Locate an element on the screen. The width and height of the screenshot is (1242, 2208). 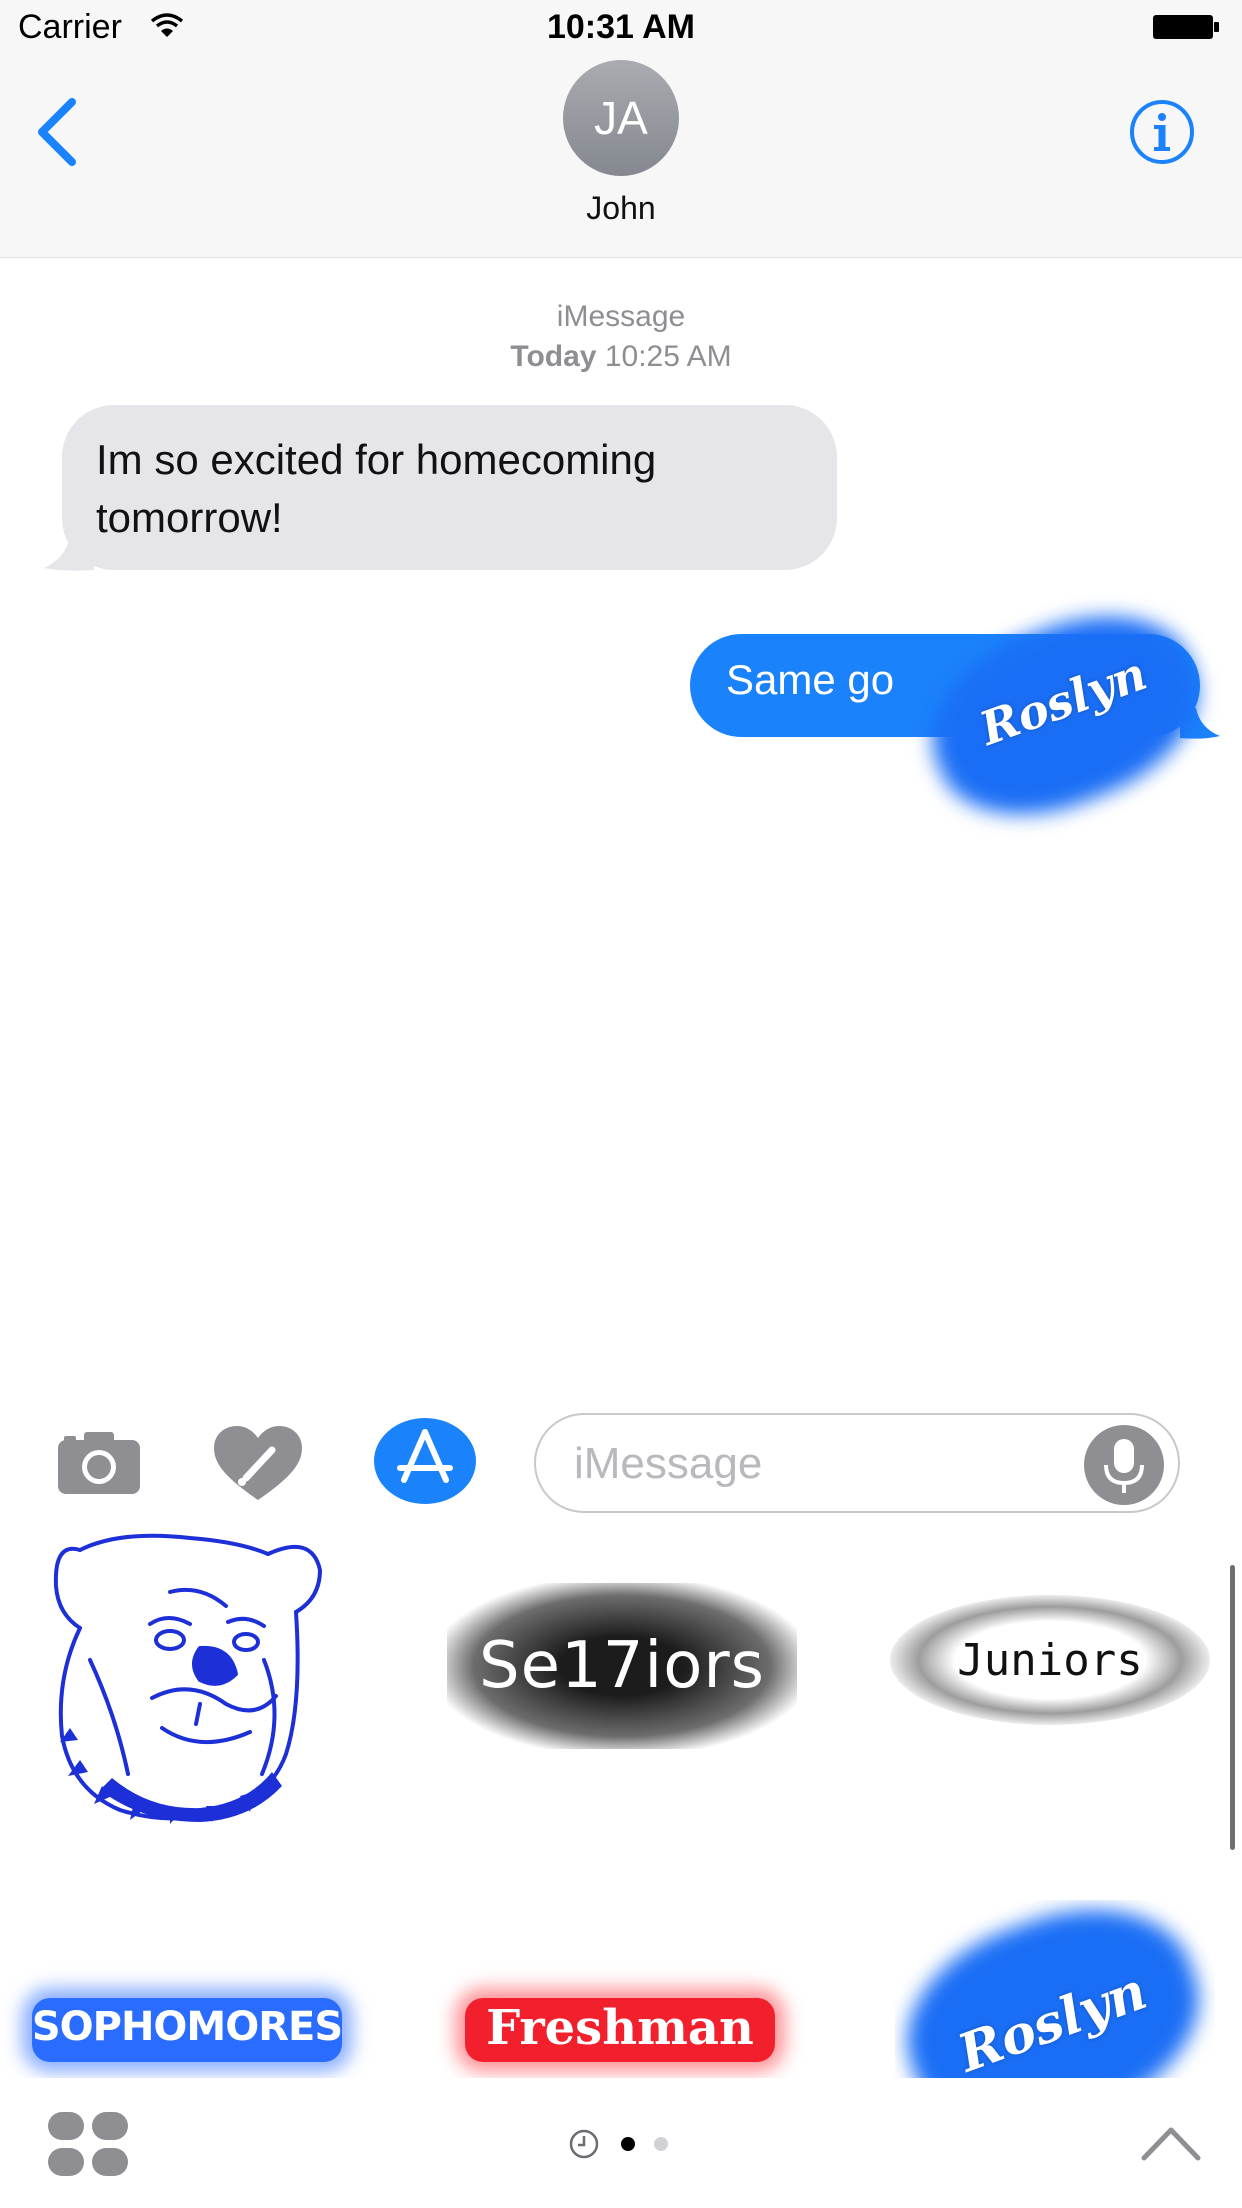
back-button is located at coordinates (58, 132).